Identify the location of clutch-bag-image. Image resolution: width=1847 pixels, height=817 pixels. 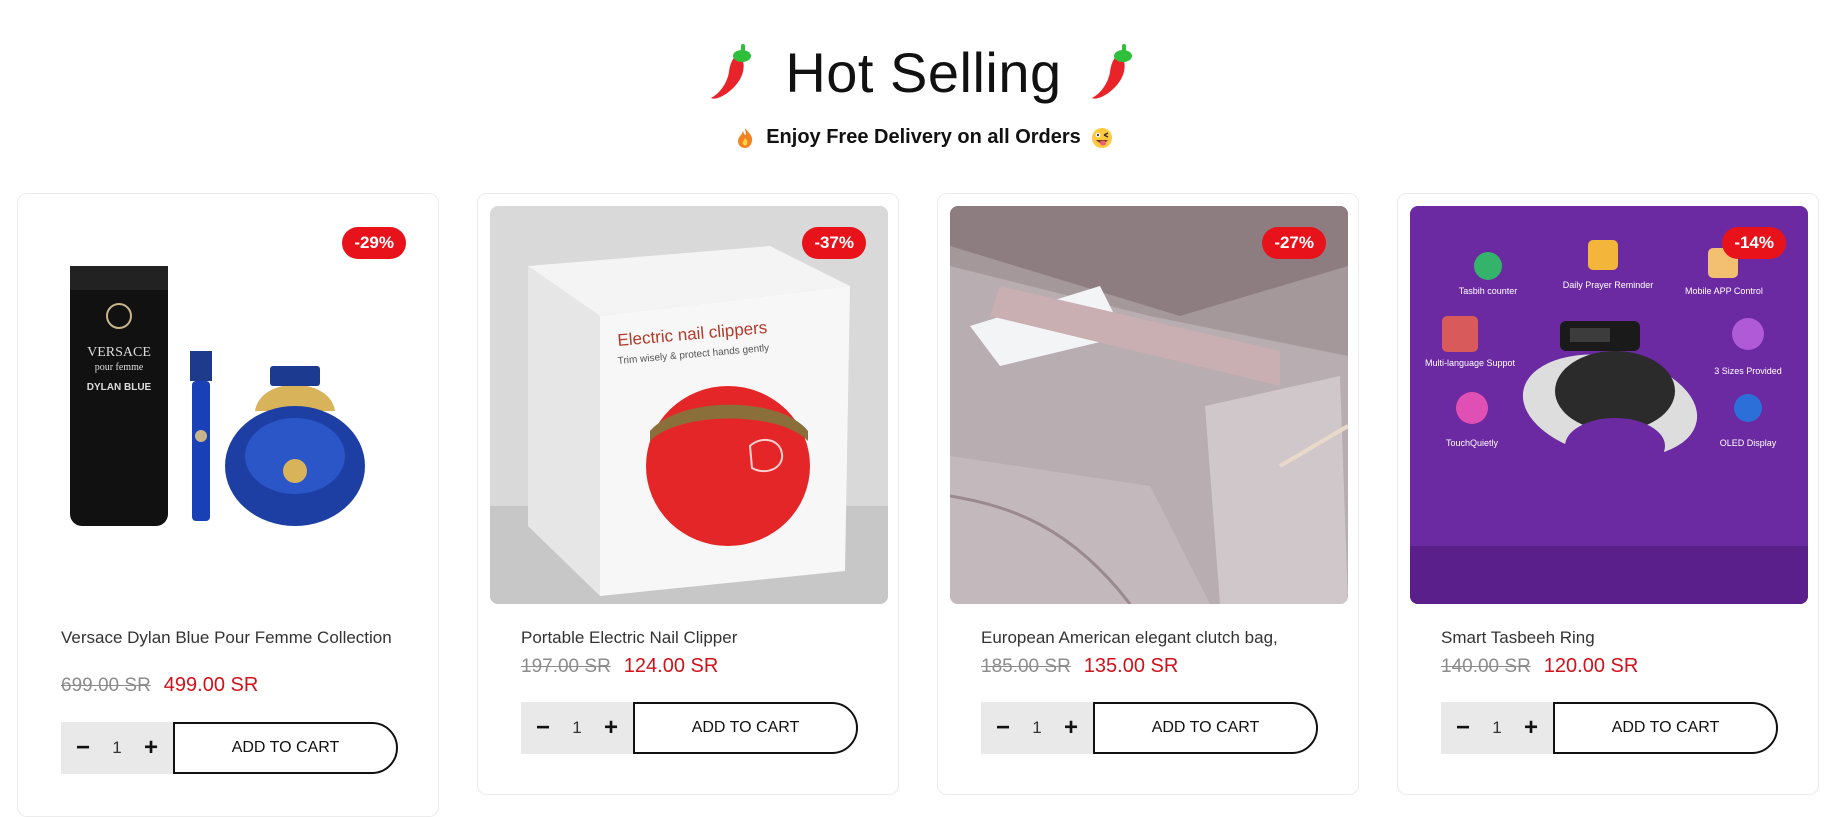
(1149, 405).